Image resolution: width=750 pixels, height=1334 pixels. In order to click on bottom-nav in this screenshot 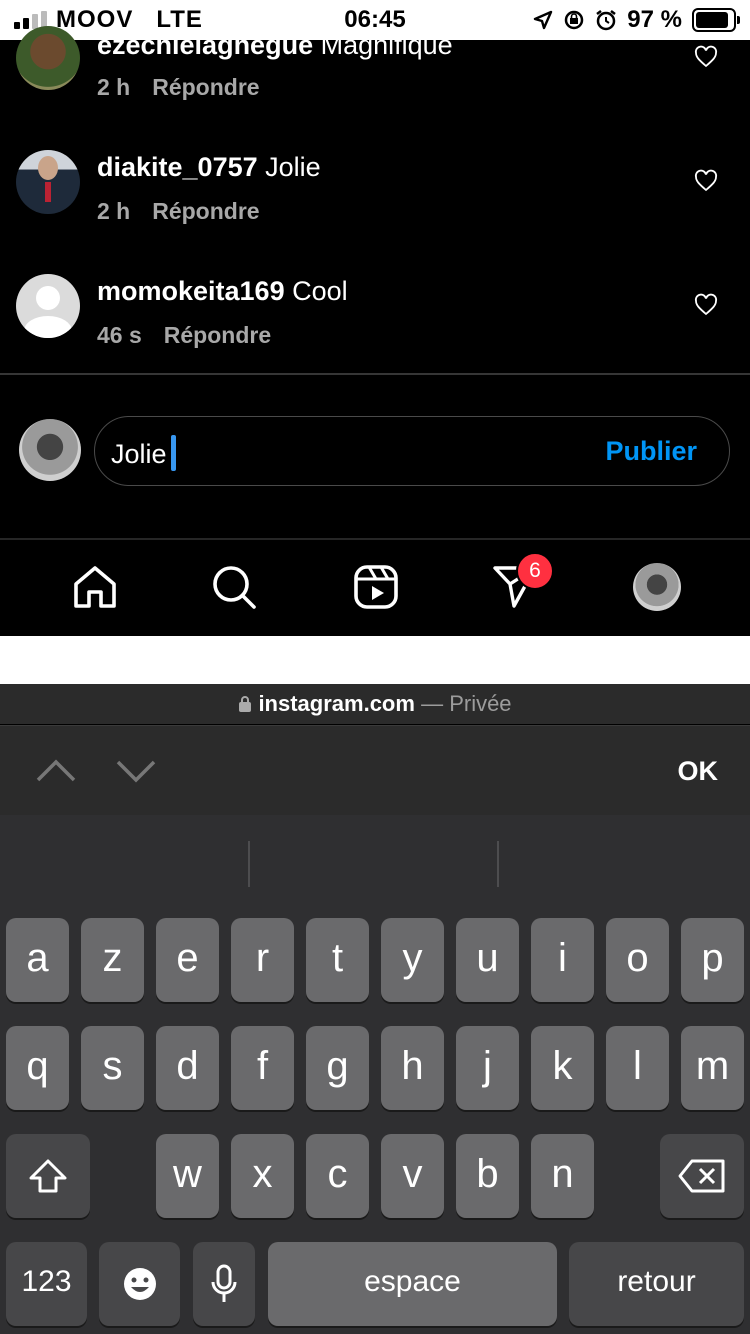, I will do `click(375, 588)`.